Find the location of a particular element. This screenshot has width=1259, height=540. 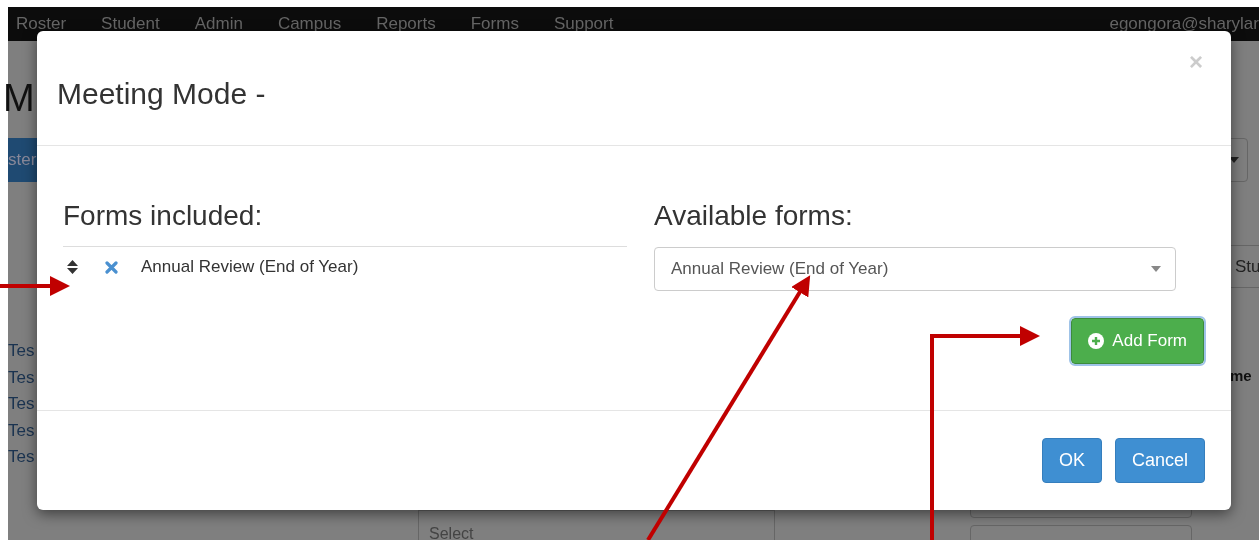

form-select: Annual Review (End of Year) is located at coordinates (915, 269).